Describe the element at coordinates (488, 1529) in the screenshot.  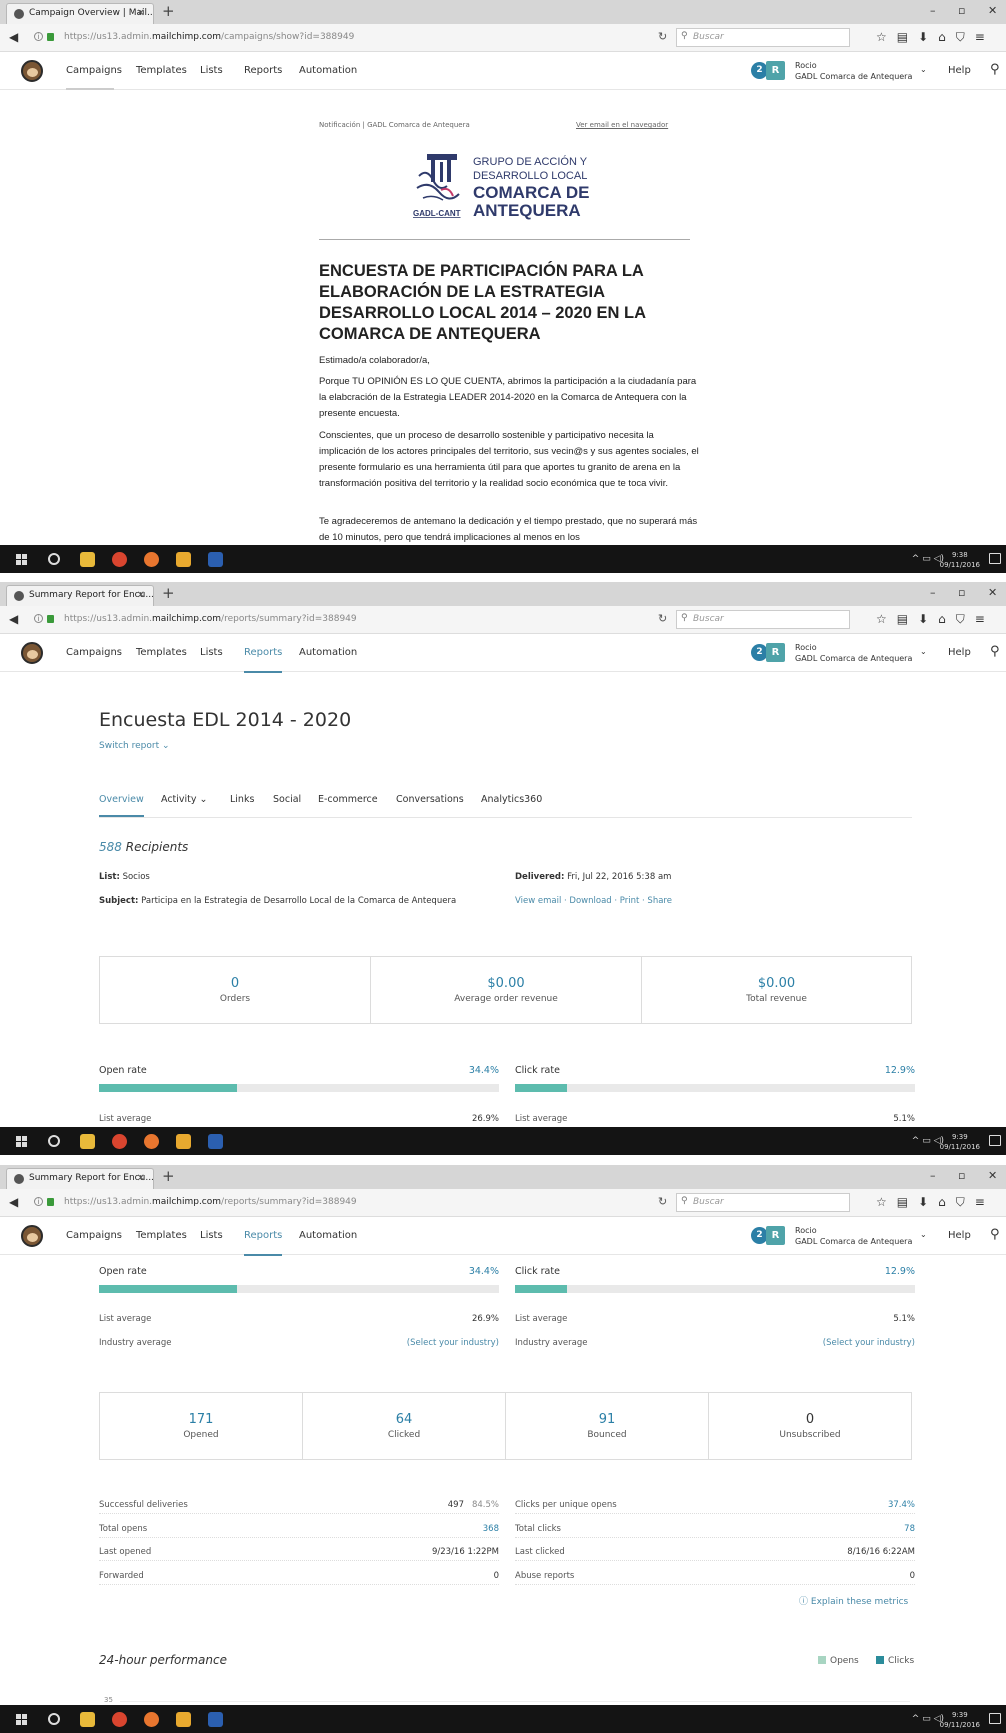
I see `total-opens-link: 368` at that location.